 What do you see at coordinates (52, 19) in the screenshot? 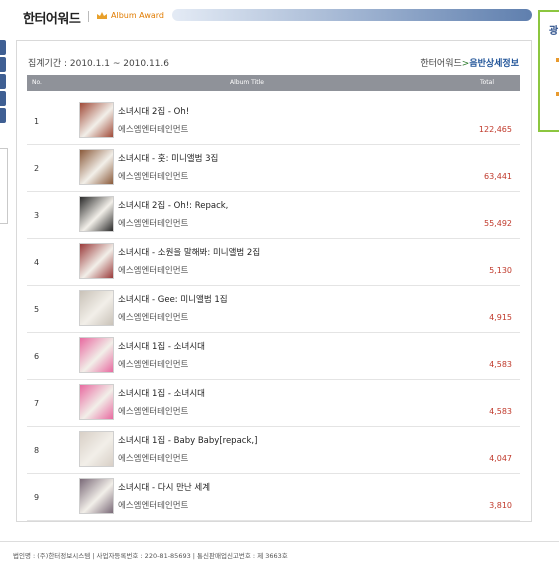
I see `page-title: 한터어워드` at bounding box center [52, 19].